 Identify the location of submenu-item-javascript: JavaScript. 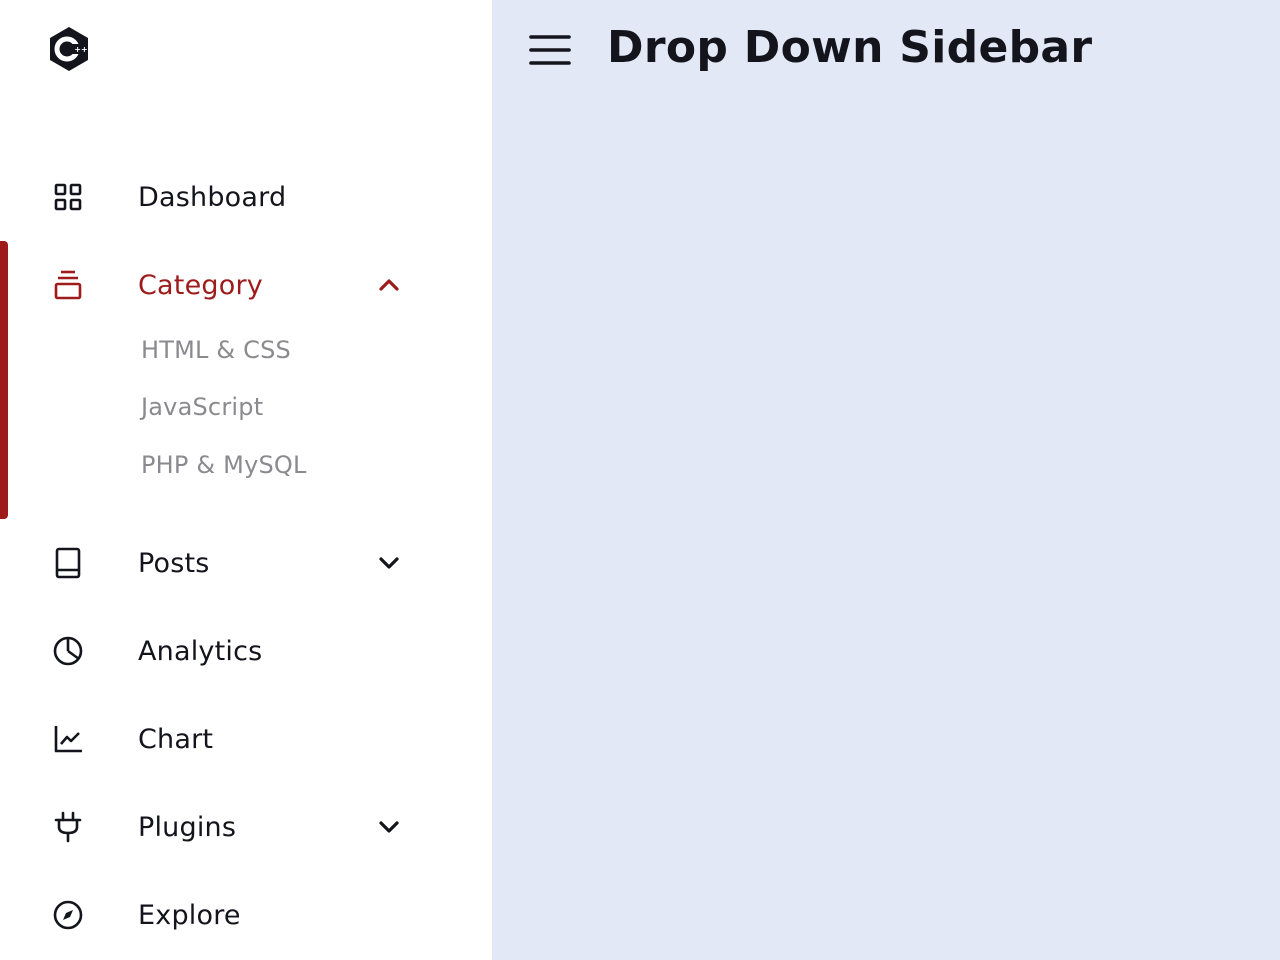
(202, 407).